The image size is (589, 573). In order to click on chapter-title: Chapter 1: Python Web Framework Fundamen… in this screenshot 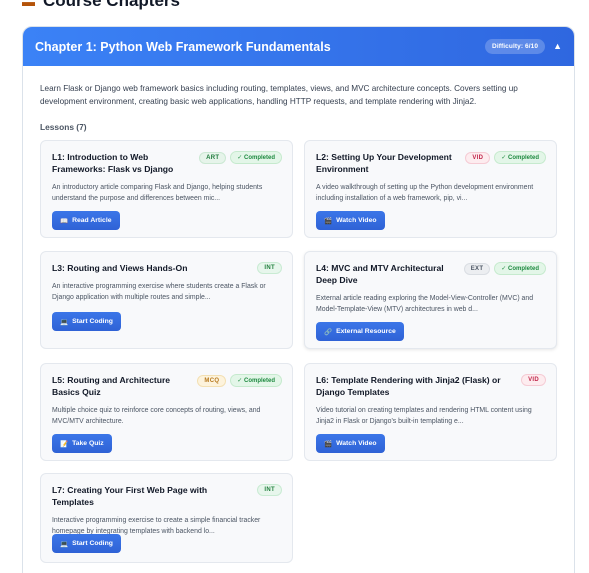, I will do `click(183, 47)`.